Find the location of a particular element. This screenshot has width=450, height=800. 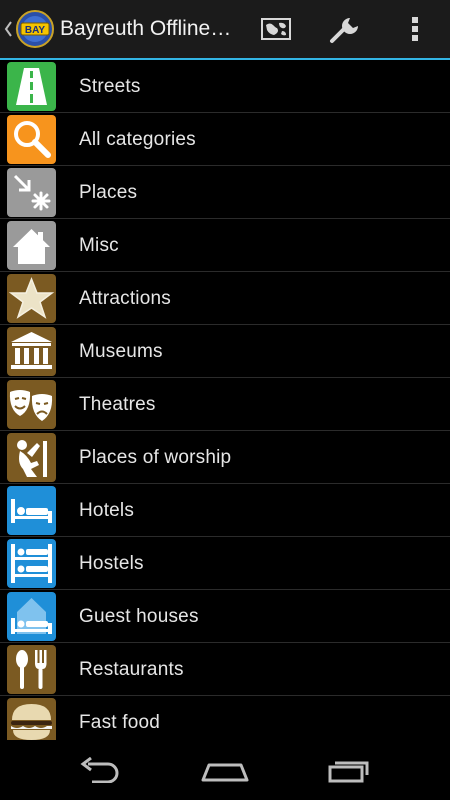

back-arrow-icon is located at coordinates (99, 770).